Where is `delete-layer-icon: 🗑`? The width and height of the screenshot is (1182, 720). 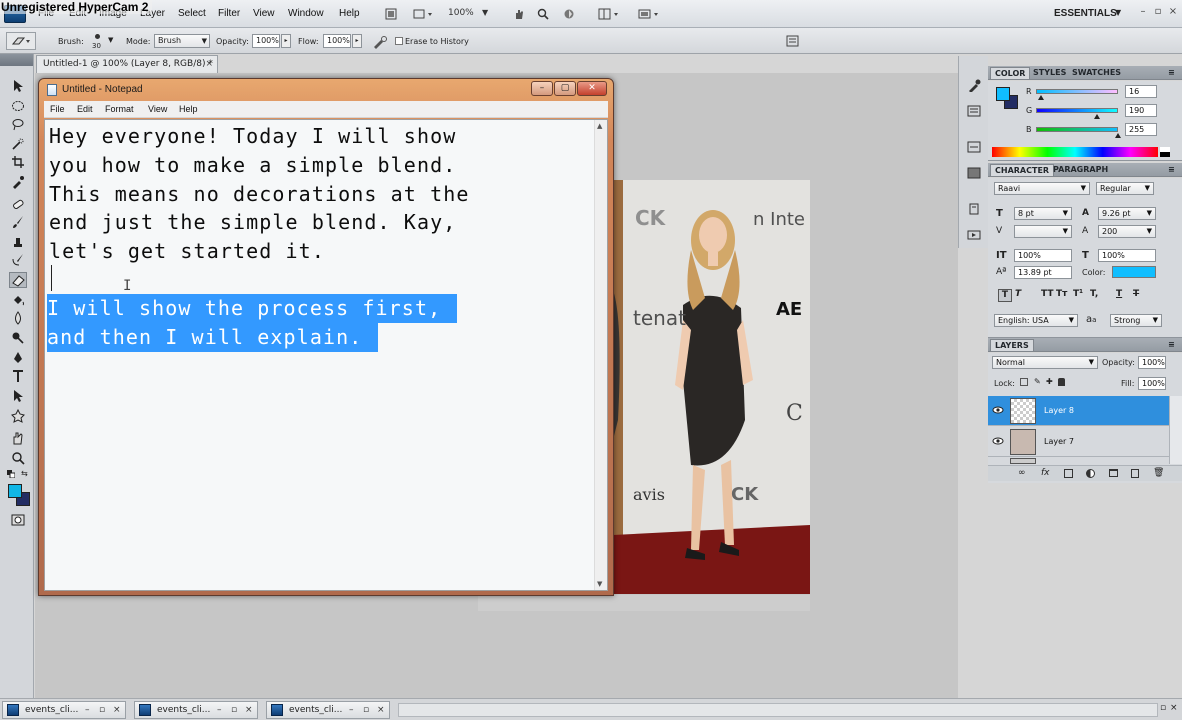
delete-layer-icon: 🗑 is located at coordinates (1158, 473).